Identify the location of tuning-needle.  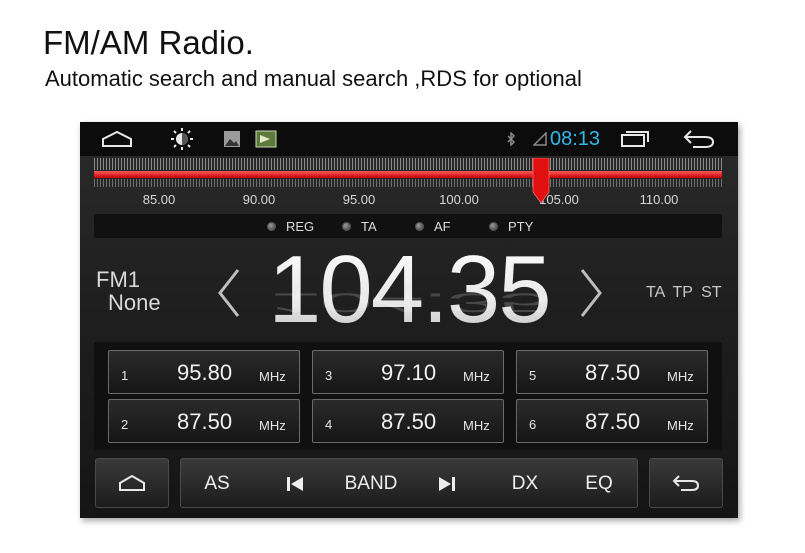
(541, 181).